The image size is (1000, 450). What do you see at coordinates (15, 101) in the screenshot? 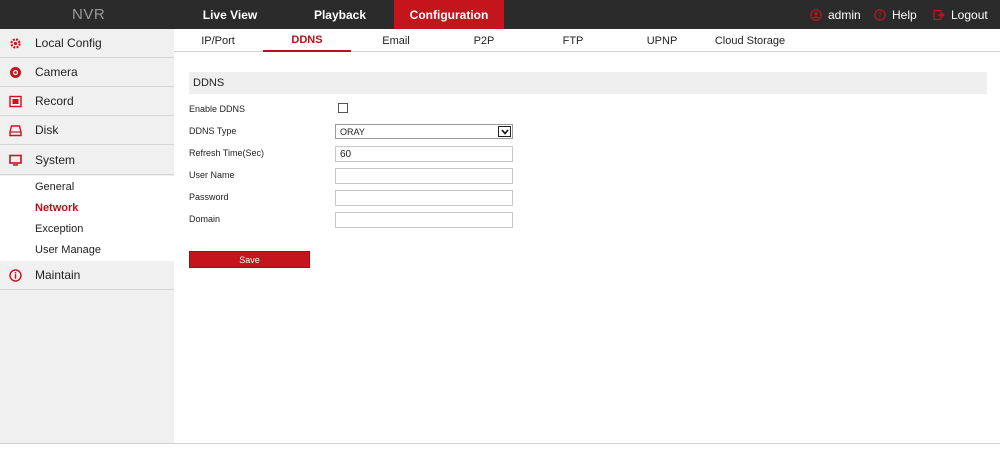
I see `record-icon` at bounding box center [15, 101].